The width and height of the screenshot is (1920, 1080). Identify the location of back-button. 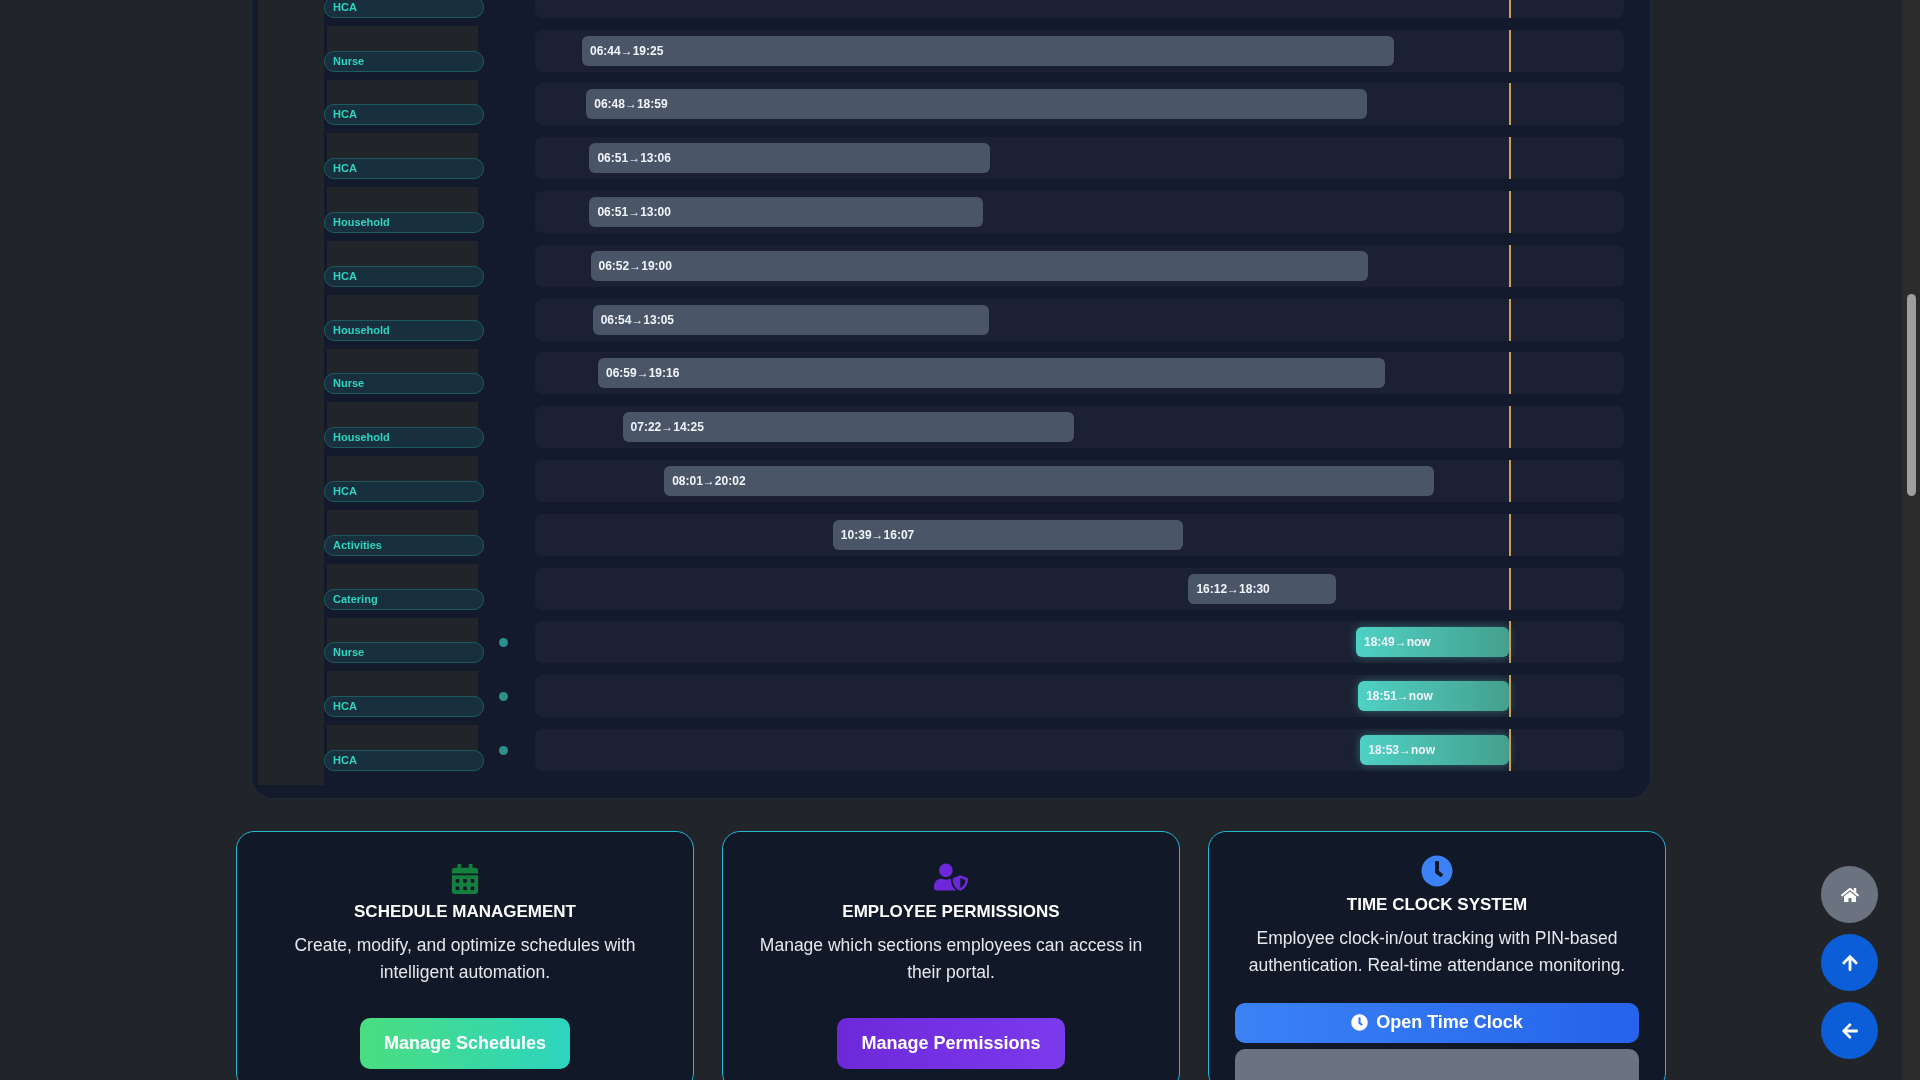
(1849, 1030).